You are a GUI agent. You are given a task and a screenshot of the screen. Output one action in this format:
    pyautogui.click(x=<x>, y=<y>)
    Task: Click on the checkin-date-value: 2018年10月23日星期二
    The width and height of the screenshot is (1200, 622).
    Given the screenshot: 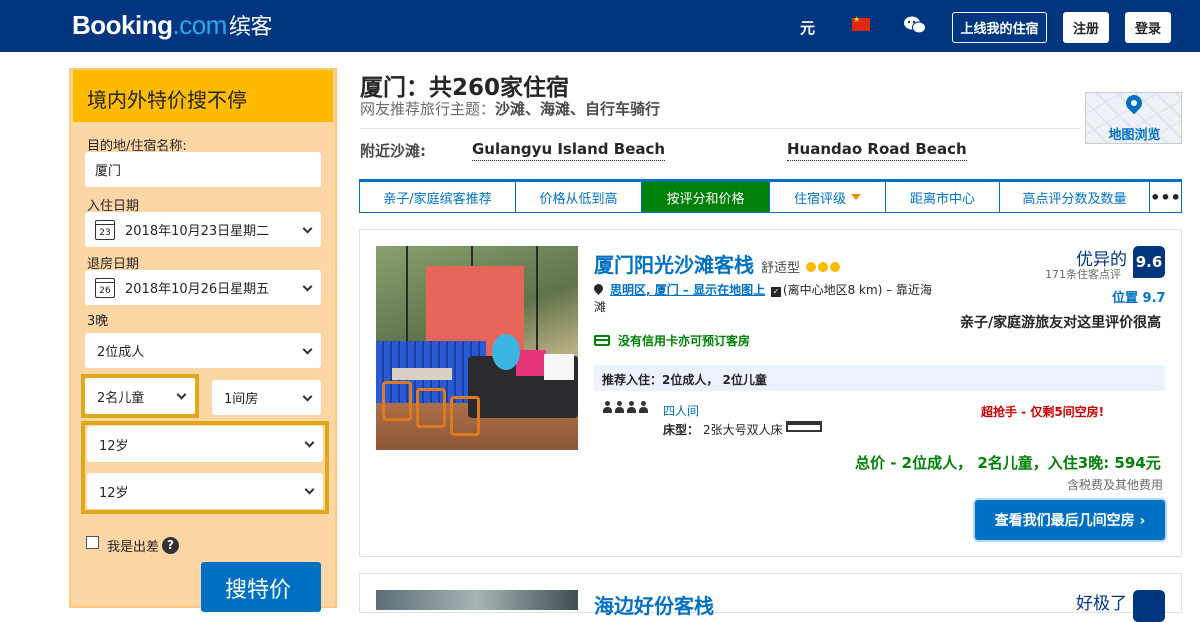 What is the action you would take?
    pyautogui.click(x=197, y=231)
    